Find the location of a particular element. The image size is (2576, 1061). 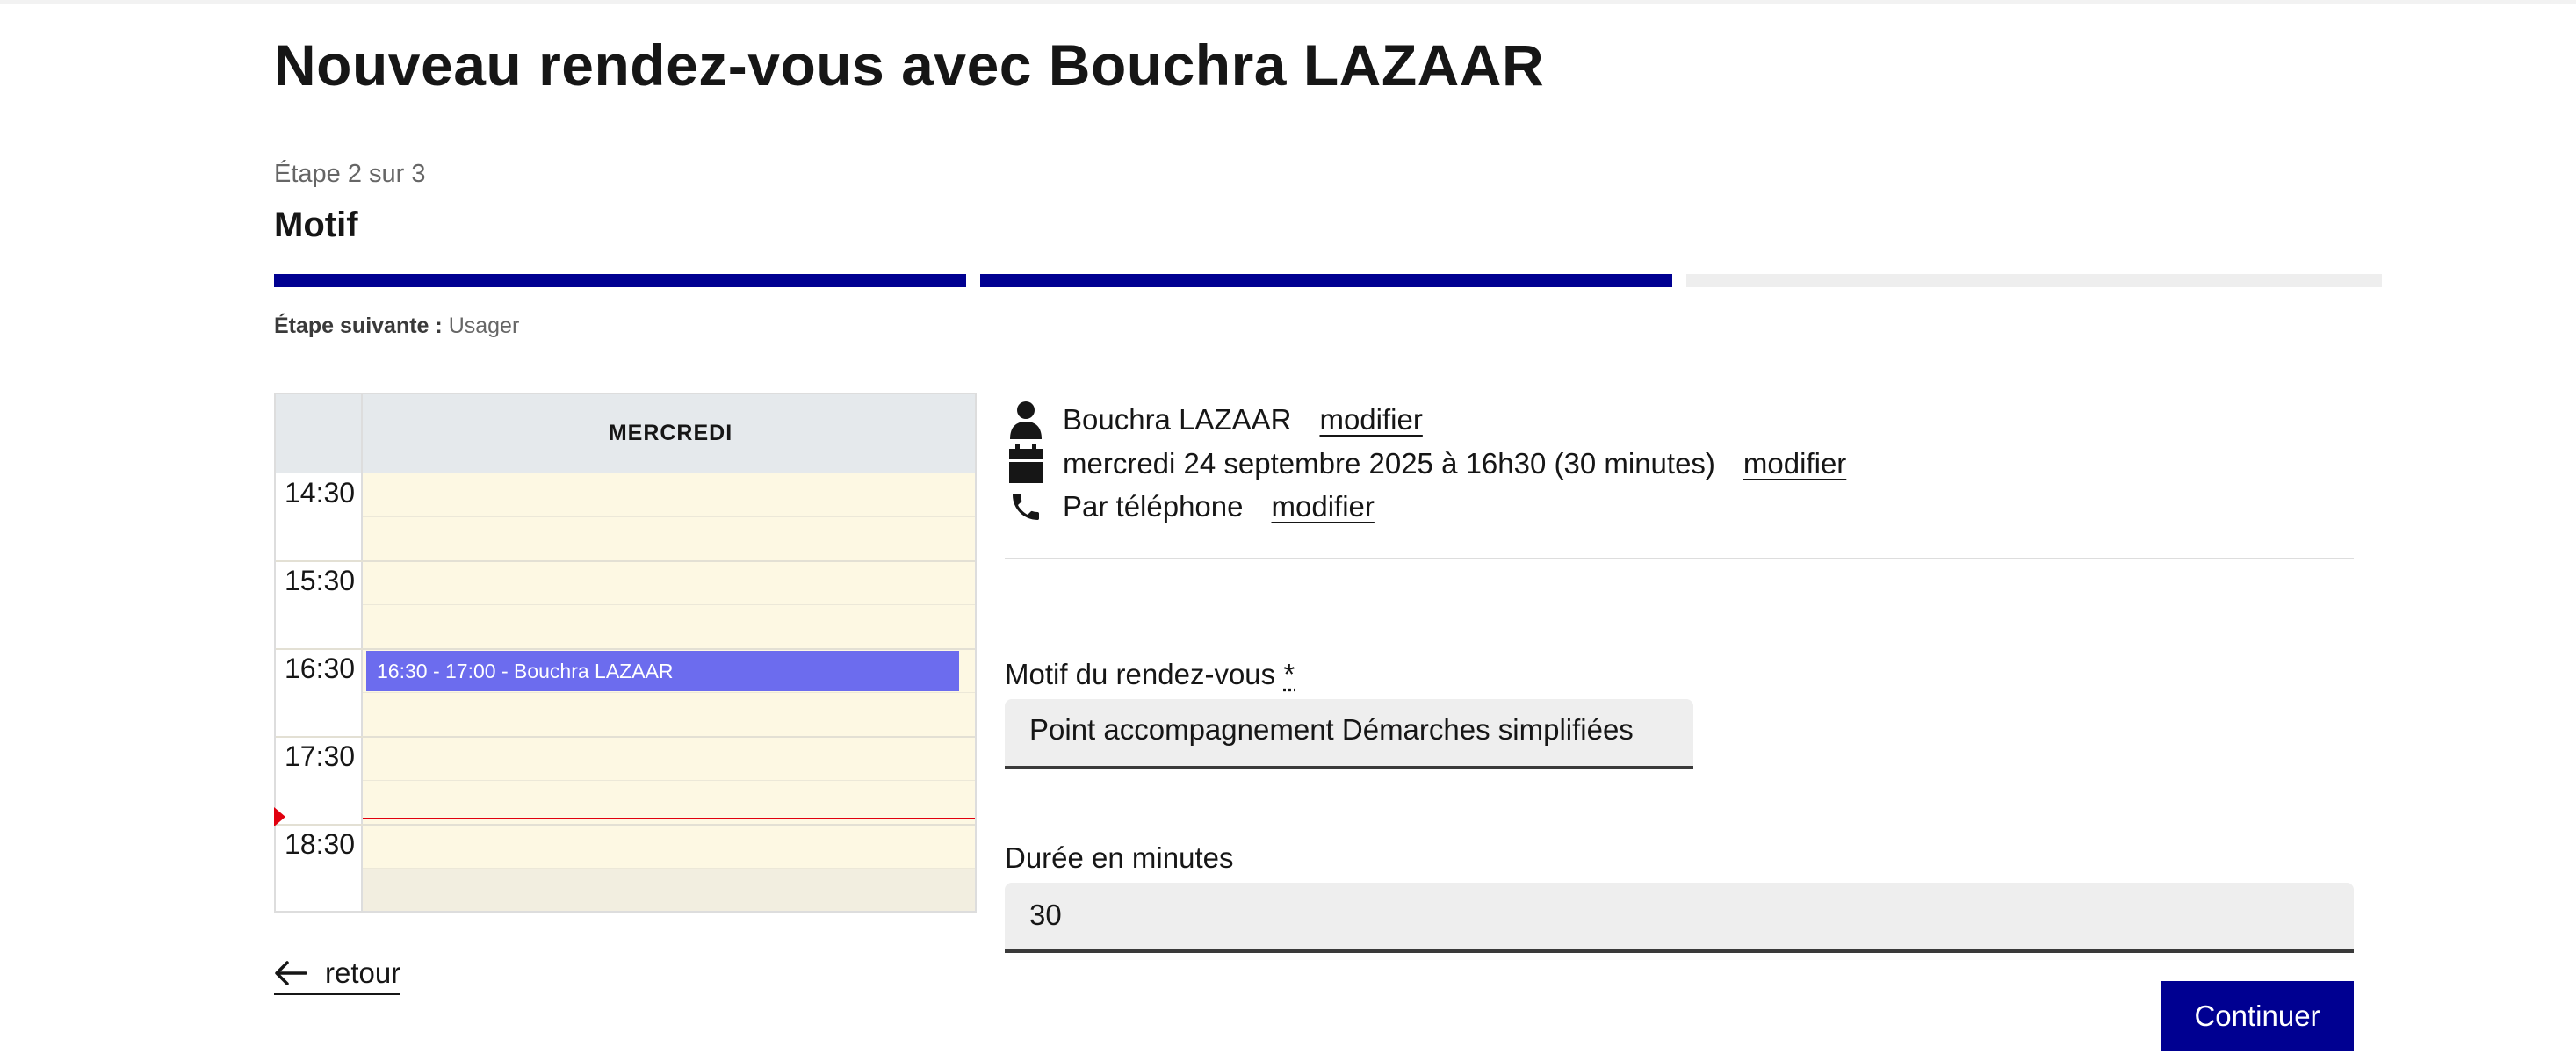

agent-name: Bouchra LAZAAR is located at coordinates (1177, 419).